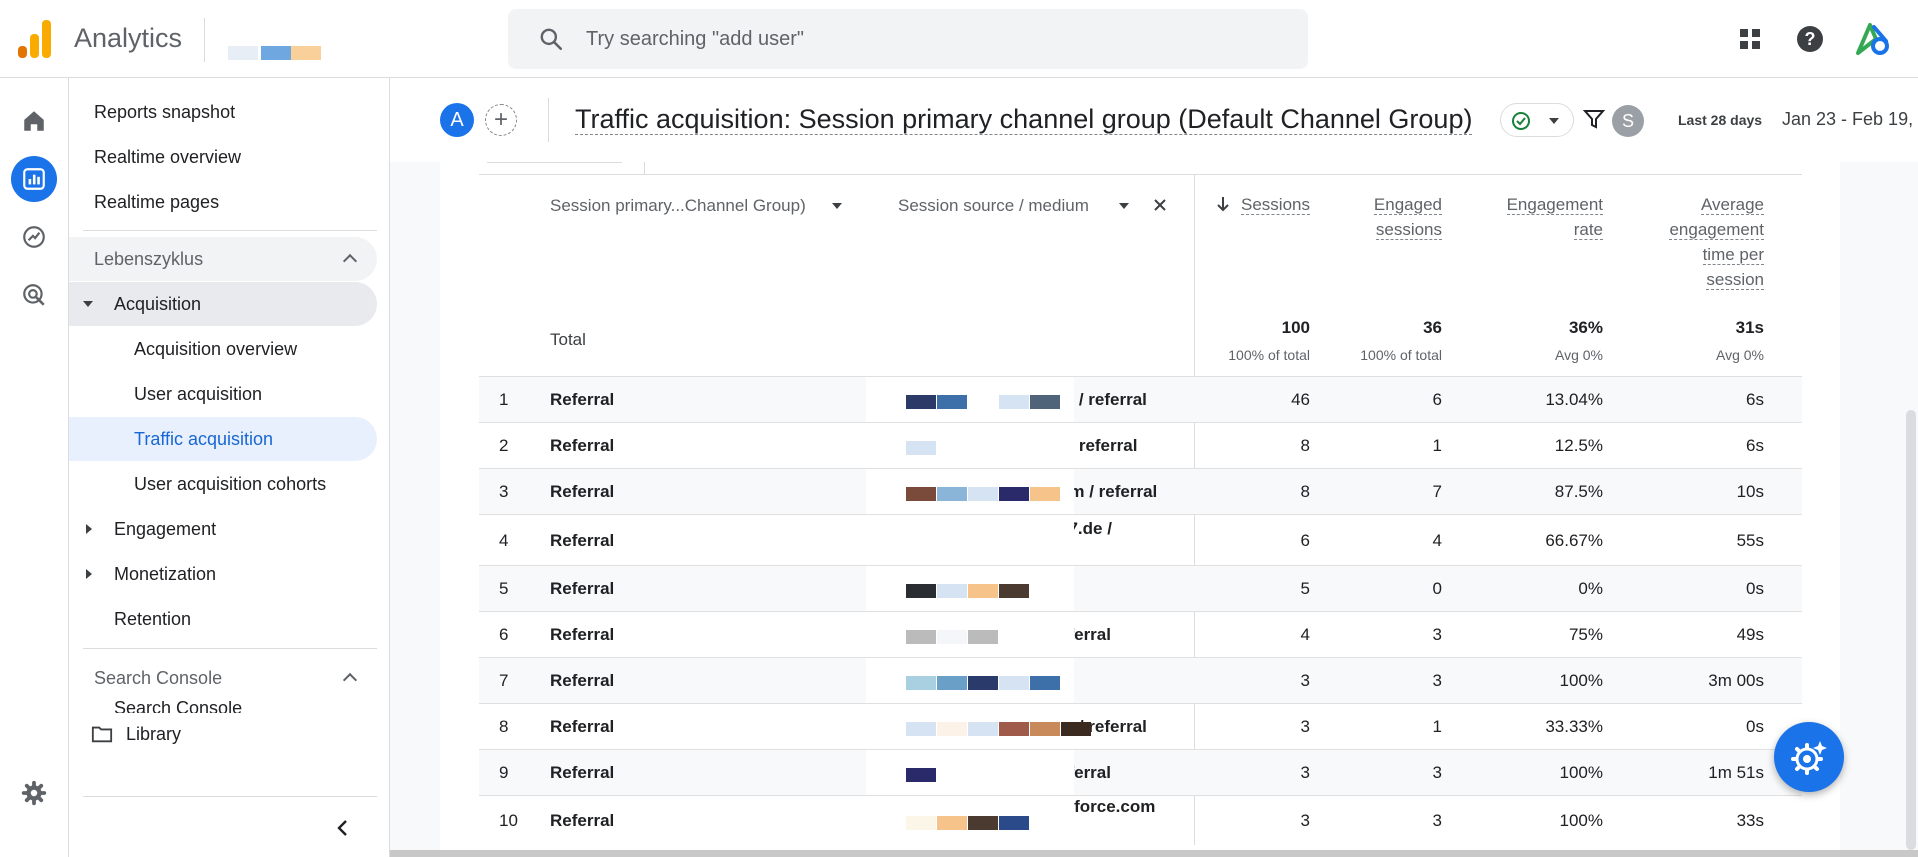 The height and width of the screenshot is (857, 1918). Describe the element at coordinates (1537, 120) in the screenshot. I see `report-status-dropdown` at that location.